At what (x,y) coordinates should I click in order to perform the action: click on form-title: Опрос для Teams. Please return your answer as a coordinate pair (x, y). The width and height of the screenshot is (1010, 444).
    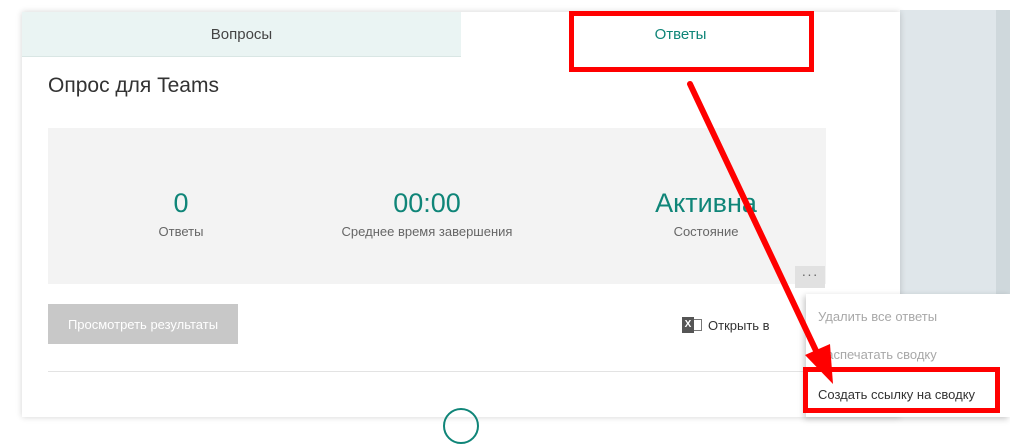
    Looking at the image, I should click on (133, 85).